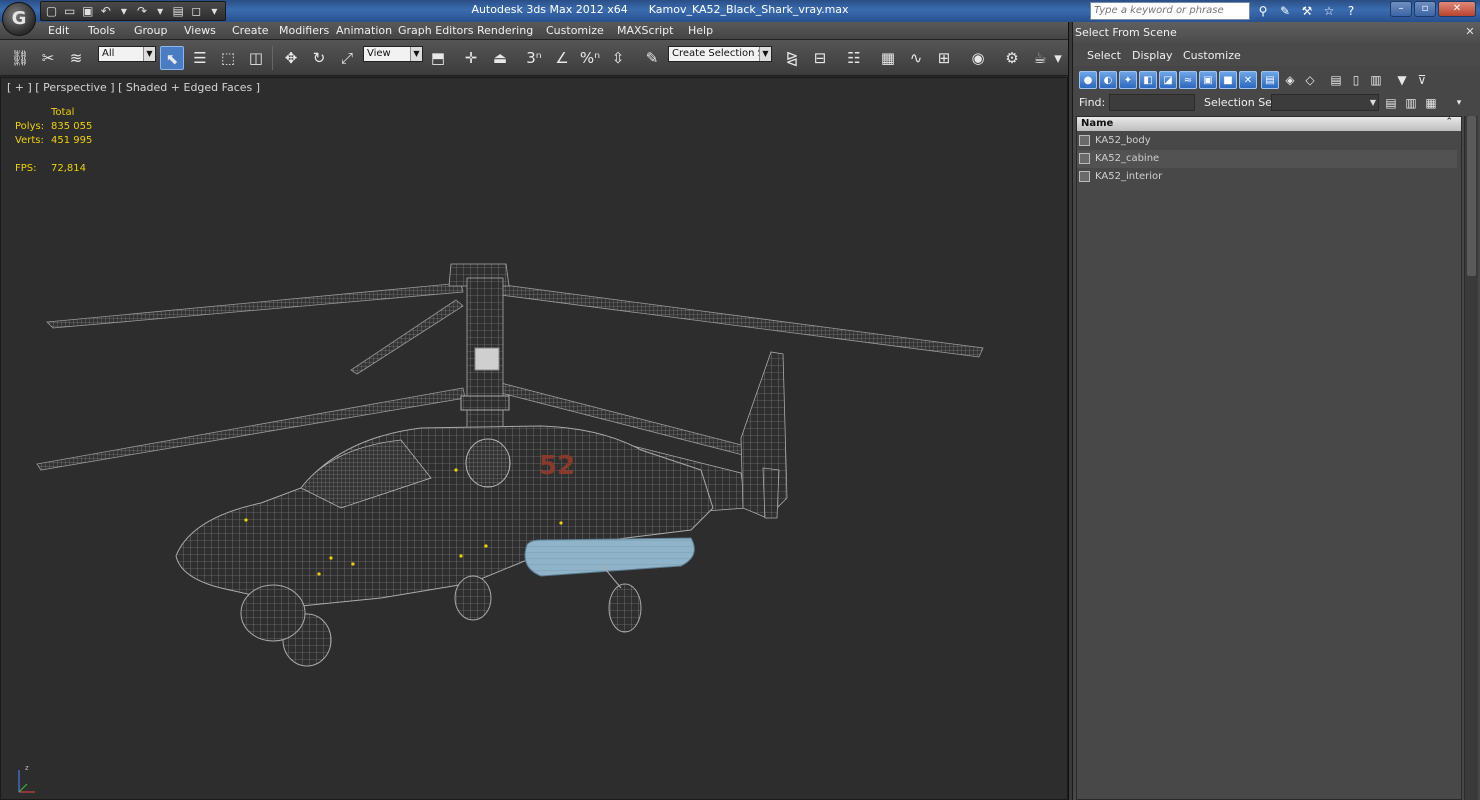  Describe the element at coordinates (792, 58) in the screenshot. I see `mirror-icon: ⧎` at that location.